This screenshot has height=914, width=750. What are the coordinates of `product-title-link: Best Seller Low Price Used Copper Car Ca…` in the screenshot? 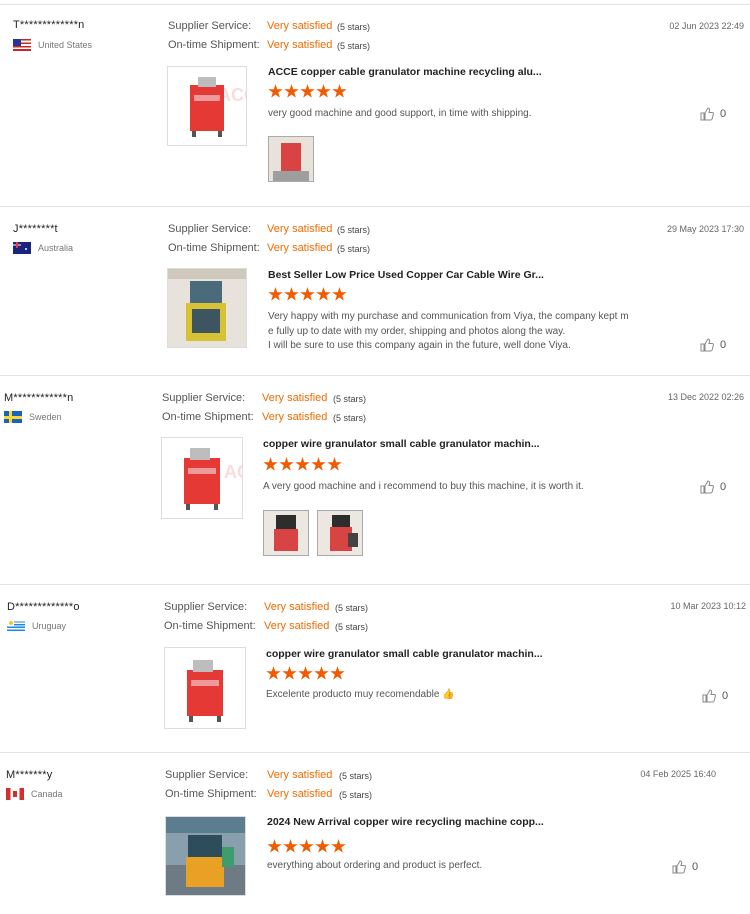 It's located at (406, 275).